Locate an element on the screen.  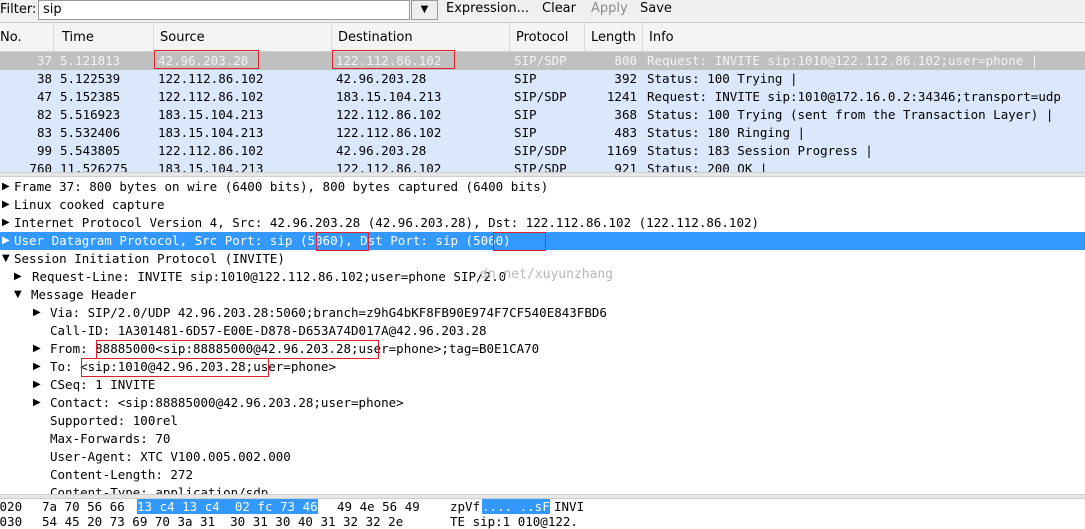
tree-item-supported: Supported: 100rel is located at coordinates (542, 421).